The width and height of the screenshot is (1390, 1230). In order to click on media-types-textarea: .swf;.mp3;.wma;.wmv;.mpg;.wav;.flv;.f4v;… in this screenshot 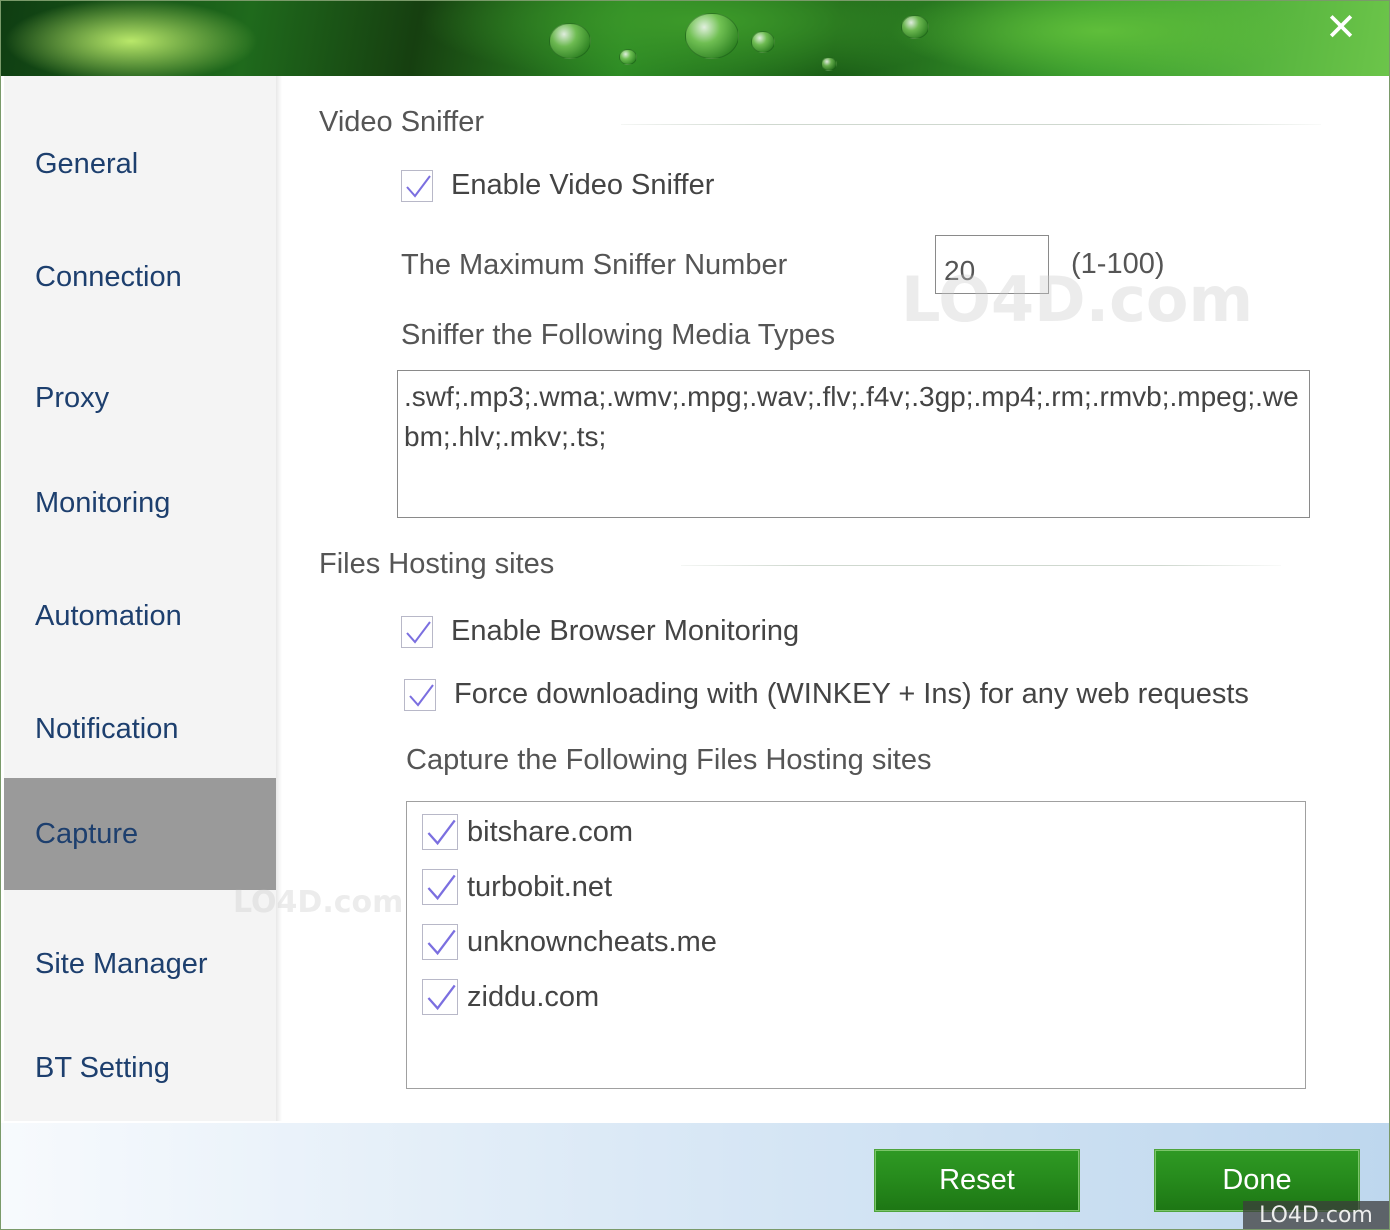, I will do `click(853, 444)`.